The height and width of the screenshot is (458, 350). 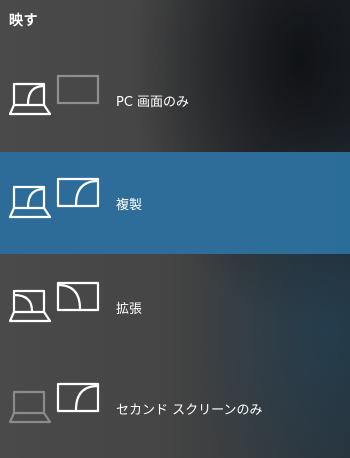 What do you see at coordinates (56, 102) in the screenshot?
I see `pc-screen-only-icon` at bounding box center [56, 102].